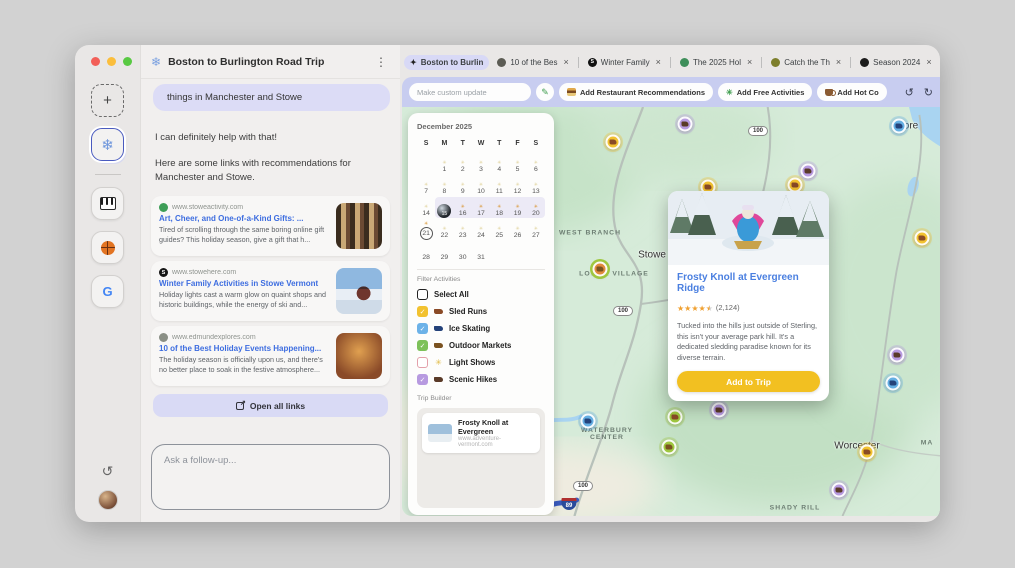 The width and height of the screenshot is (1015, 568). I want to click on calendar-date-cell: ✳ 20, so click(535, 207).